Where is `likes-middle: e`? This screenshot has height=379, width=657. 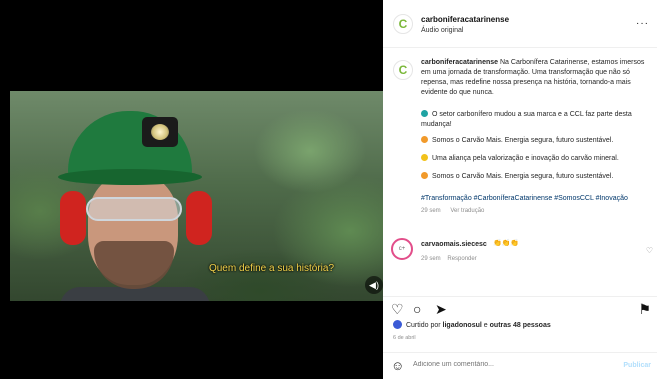
likes-middle: e is located at coordinates (485, 325).